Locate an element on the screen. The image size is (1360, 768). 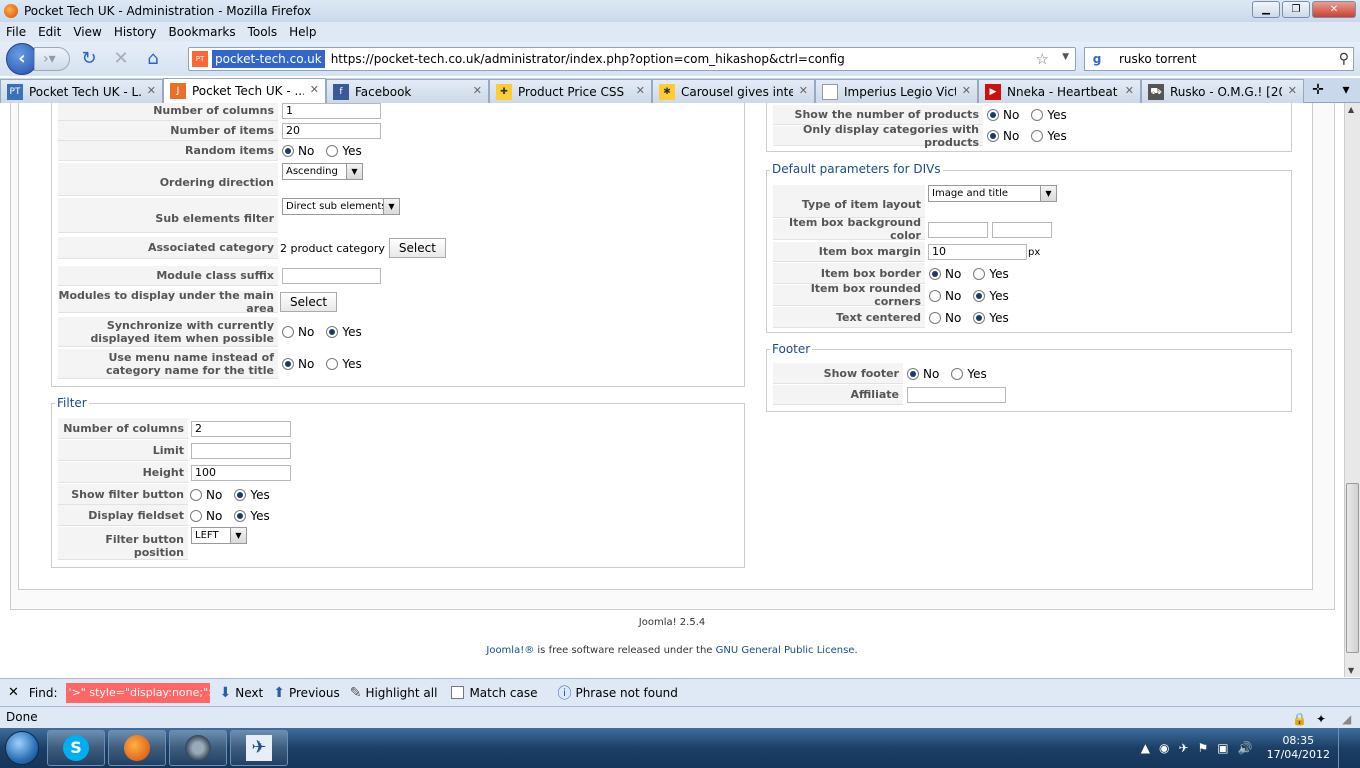
ordering-direction-select: Ascending ▼ is located at coordinates (322, 171).